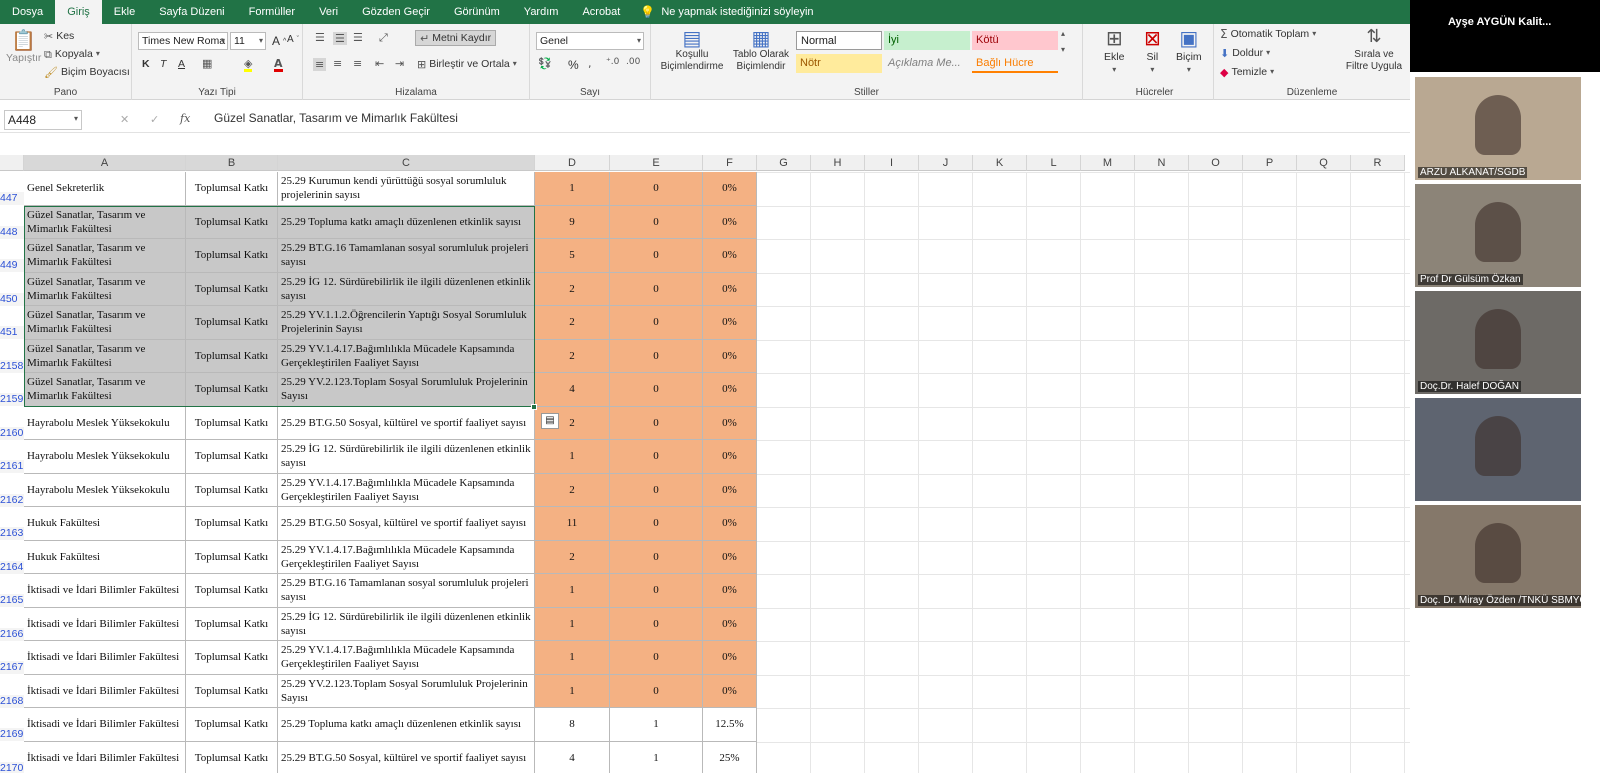  What do you see at coordinates (12, 533) in the screenshot?
I see `row-header: 2163` at bounding box center [12, 533].